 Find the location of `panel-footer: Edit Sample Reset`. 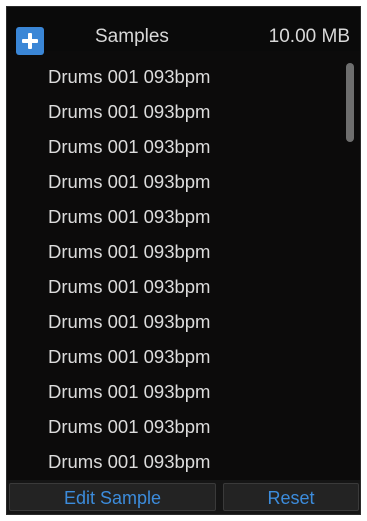

panel-footer: Edit Sample Reset is located at coordinates (183, 497).